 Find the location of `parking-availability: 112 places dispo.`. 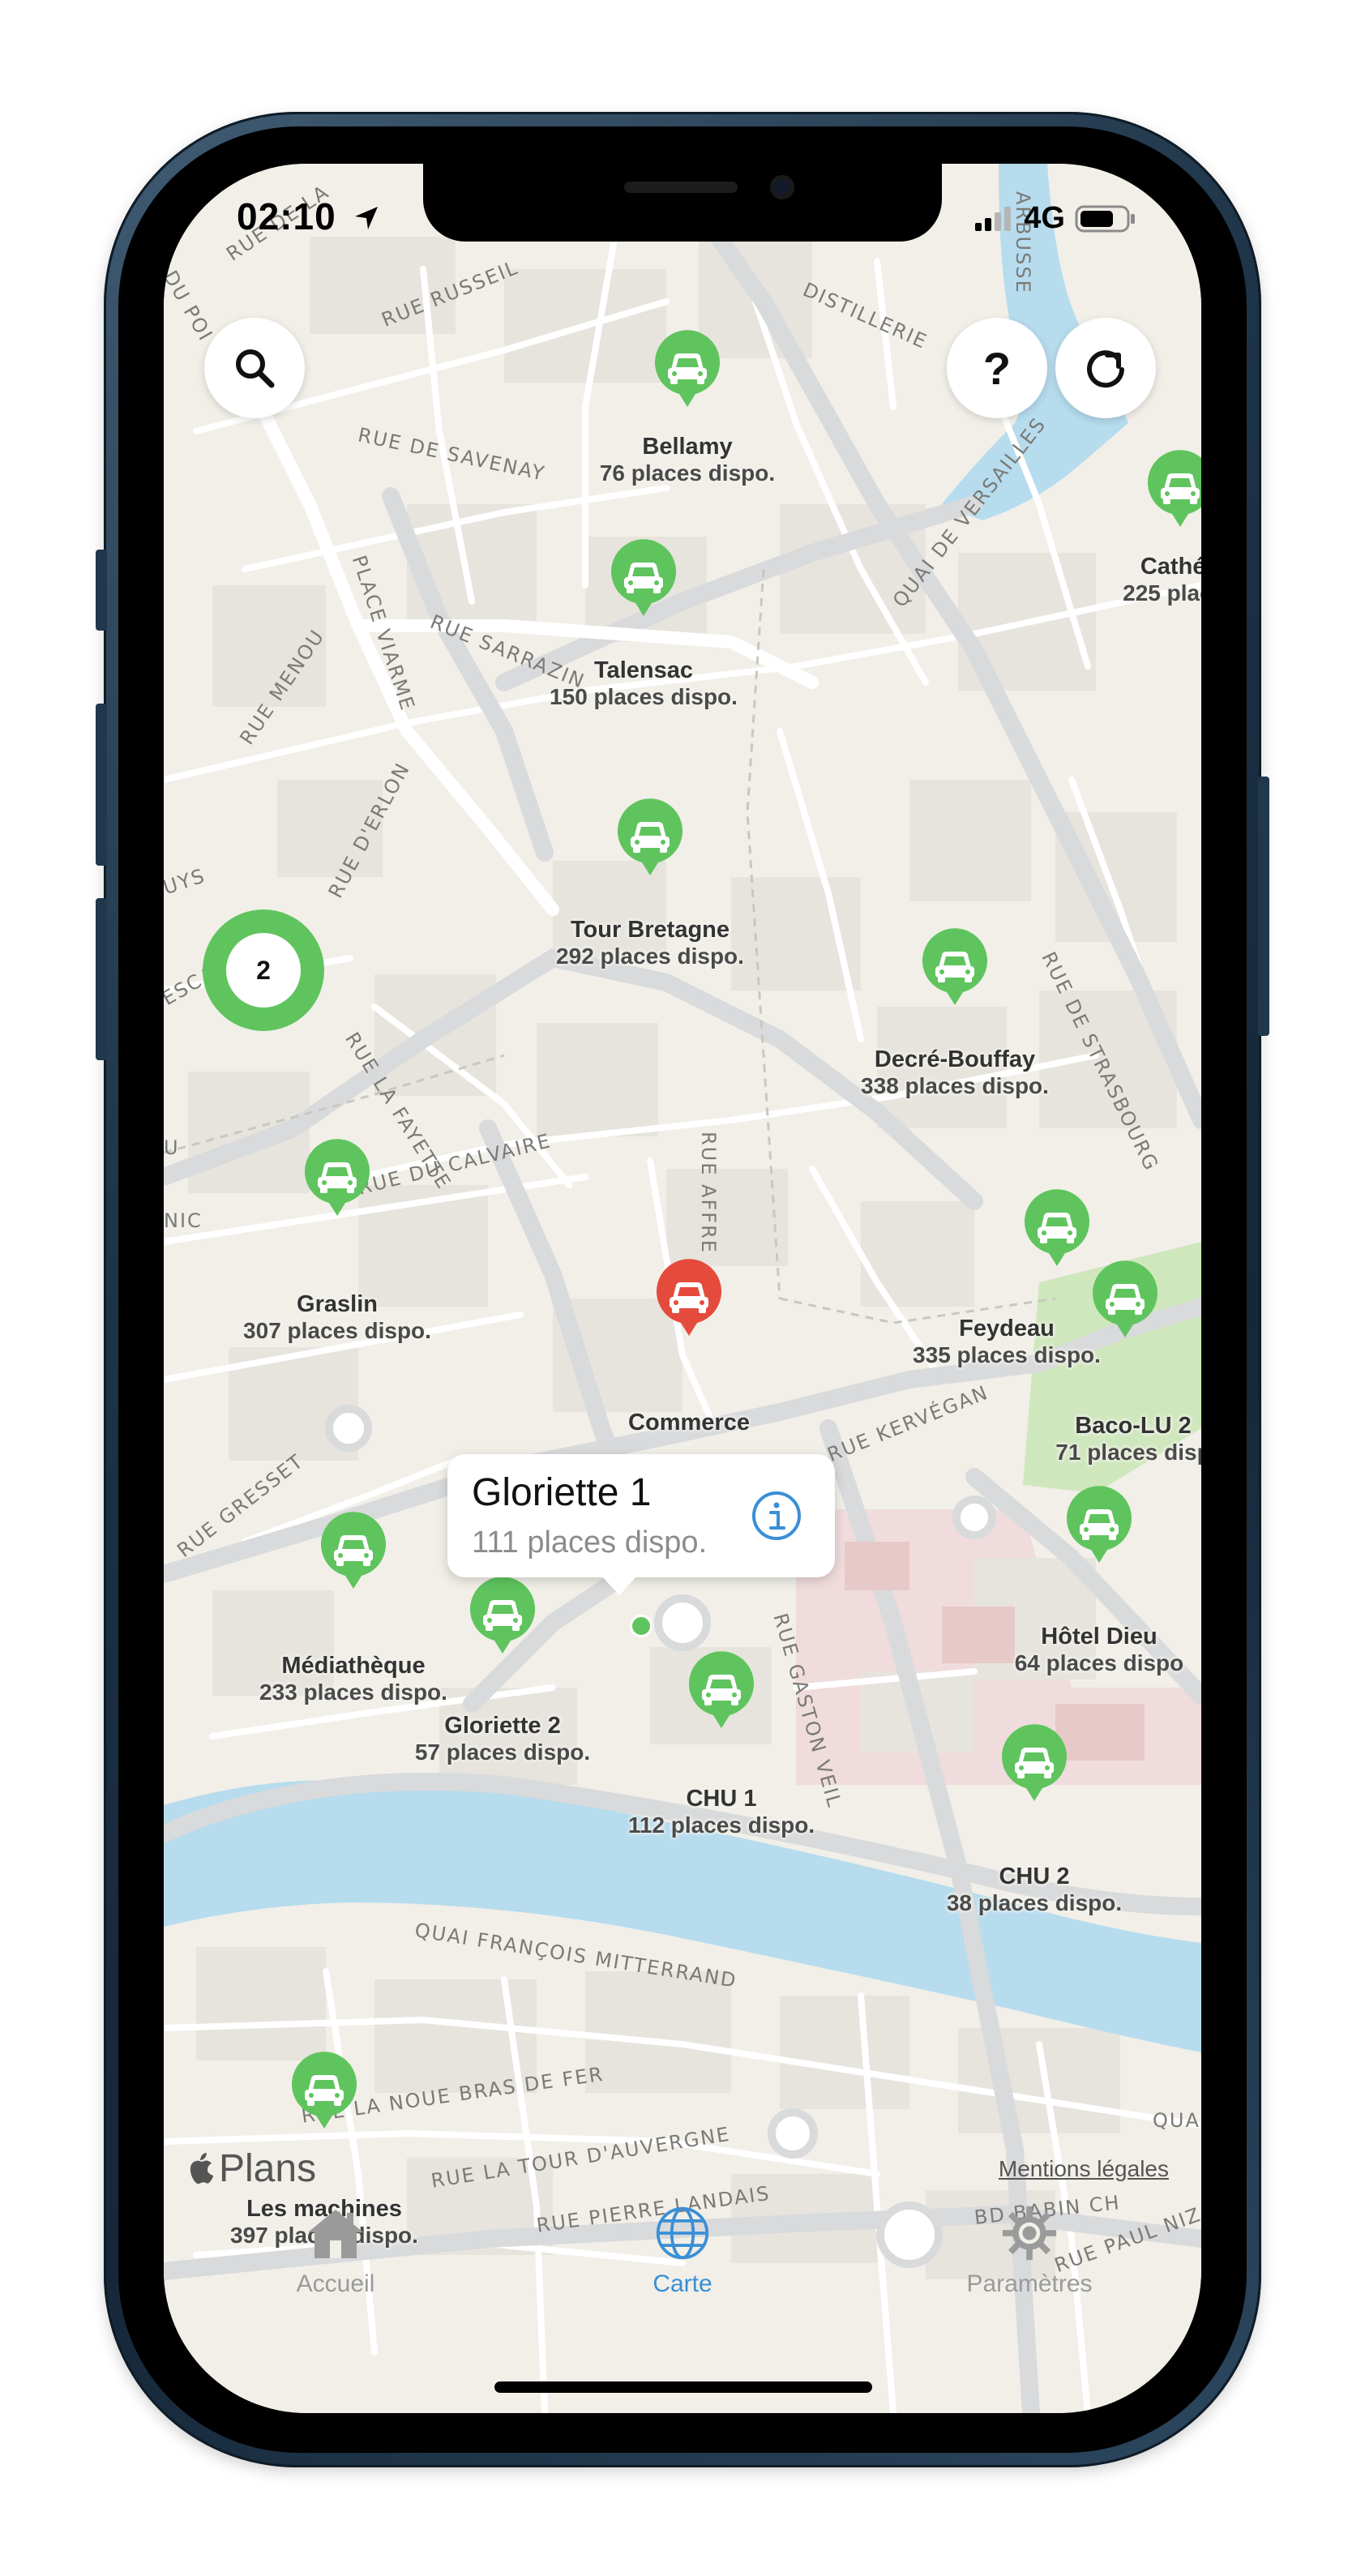

parking-availability: 112 places dispo. is located at coordinates (721, 1825).